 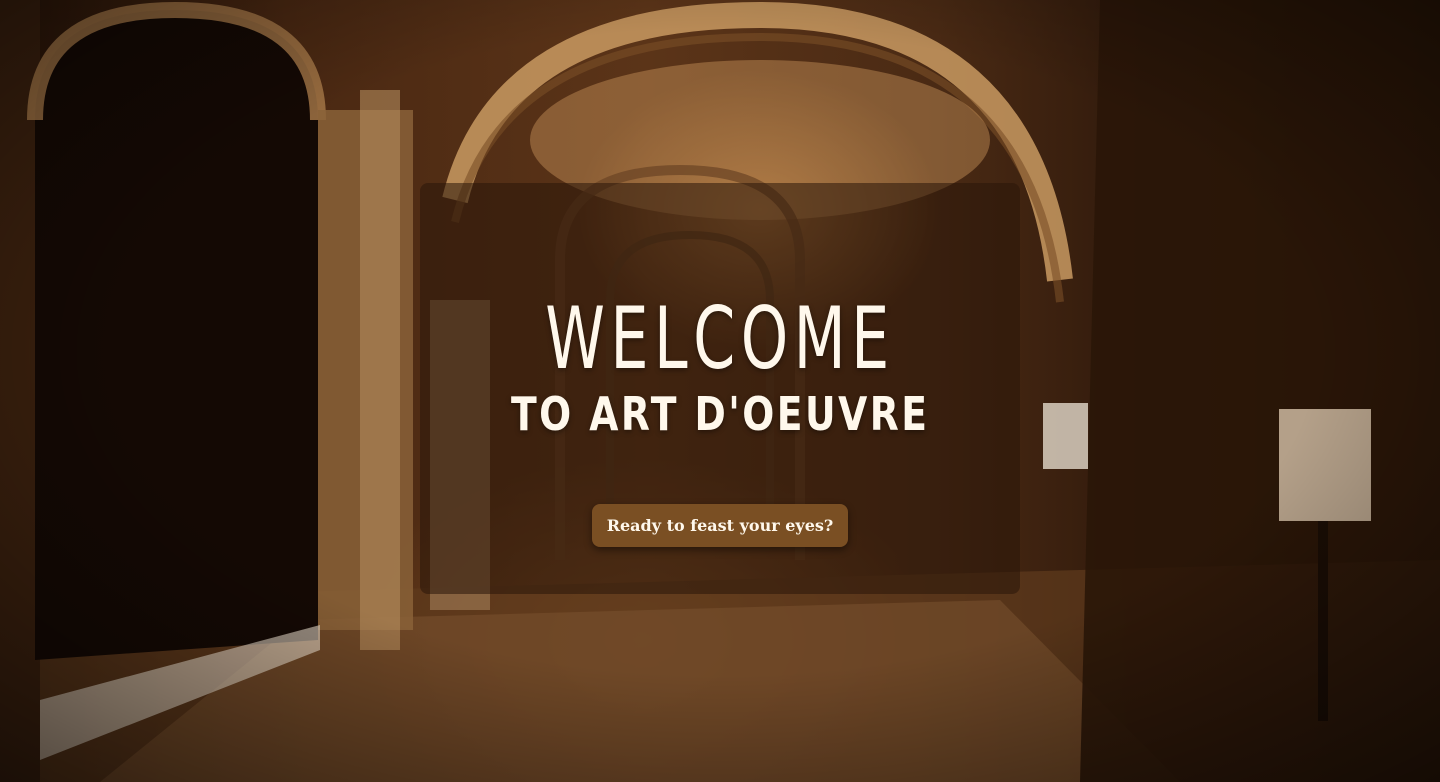 What do you see at coordinates (720, 414) in the screenshot?
I see `hero-subtitle: TO ART D'OEUVRE` at bounding box center [720, 414].